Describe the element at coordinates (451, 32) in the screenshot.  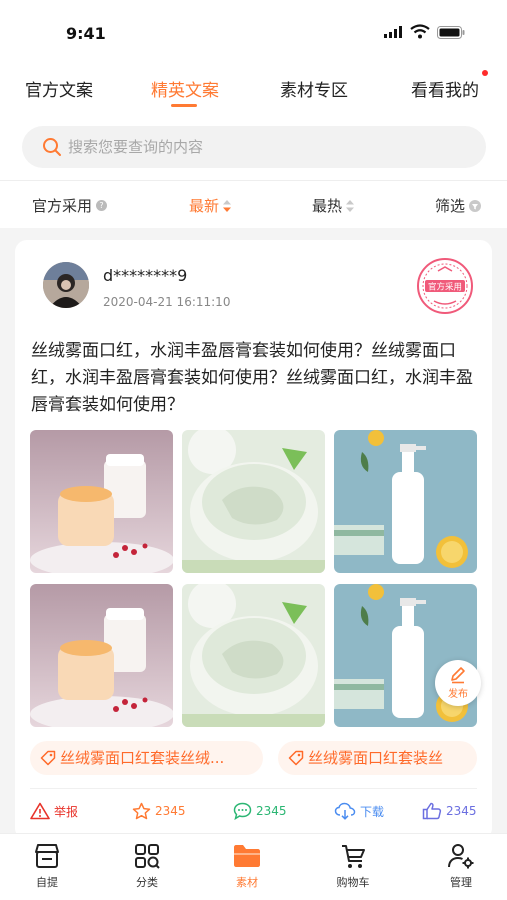
I see `battery-icon` at that location.